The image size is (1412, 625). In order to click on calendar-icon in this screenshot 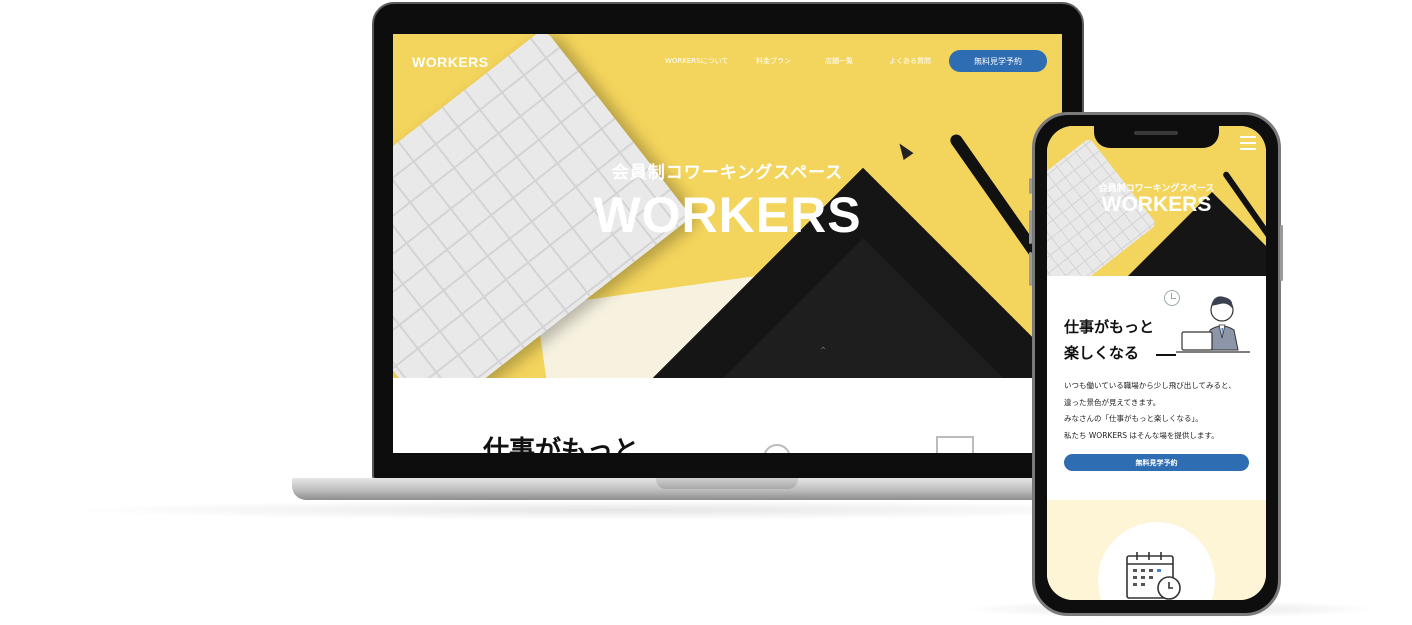, I will do `click(1153, 576)`.